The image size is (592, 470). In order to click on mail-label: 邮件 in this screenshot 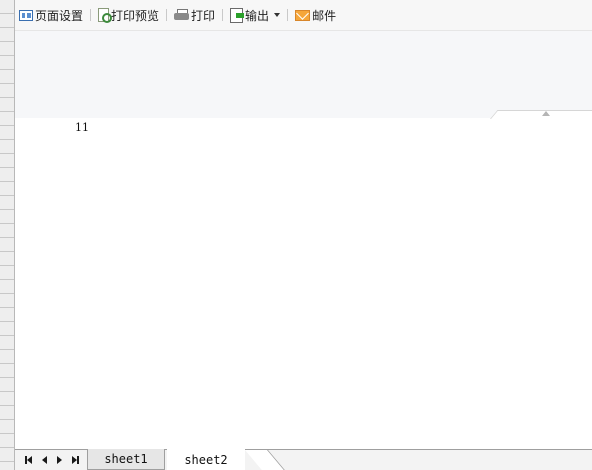, I will do `click(324, 15)`.